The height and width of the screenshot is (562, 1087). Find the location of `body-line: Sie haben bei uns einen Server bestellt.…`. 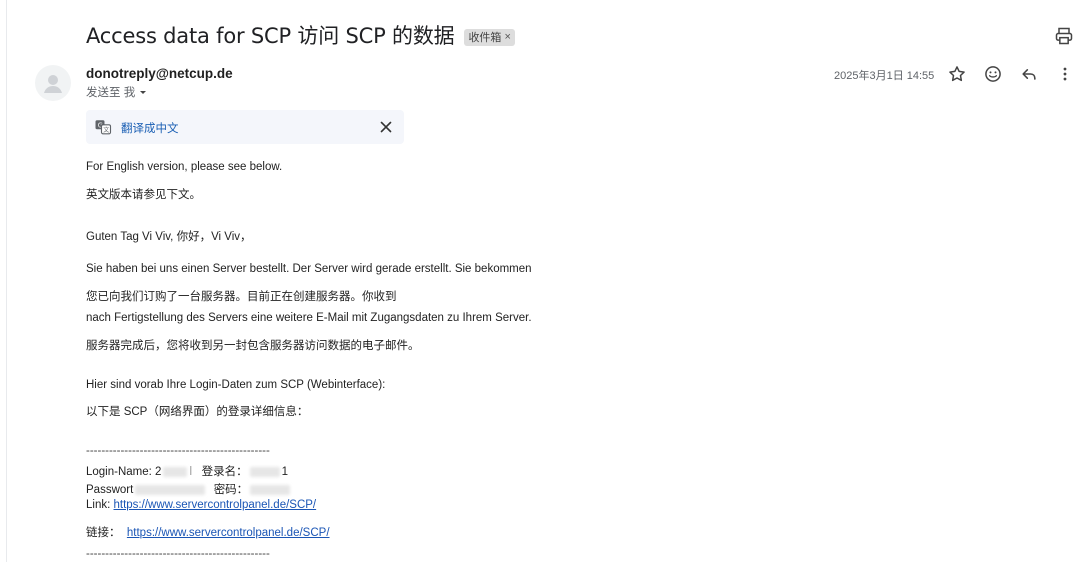

body-line: Sie haben bei uns einen Server bestellt.… is located at coordinates (309, 269).